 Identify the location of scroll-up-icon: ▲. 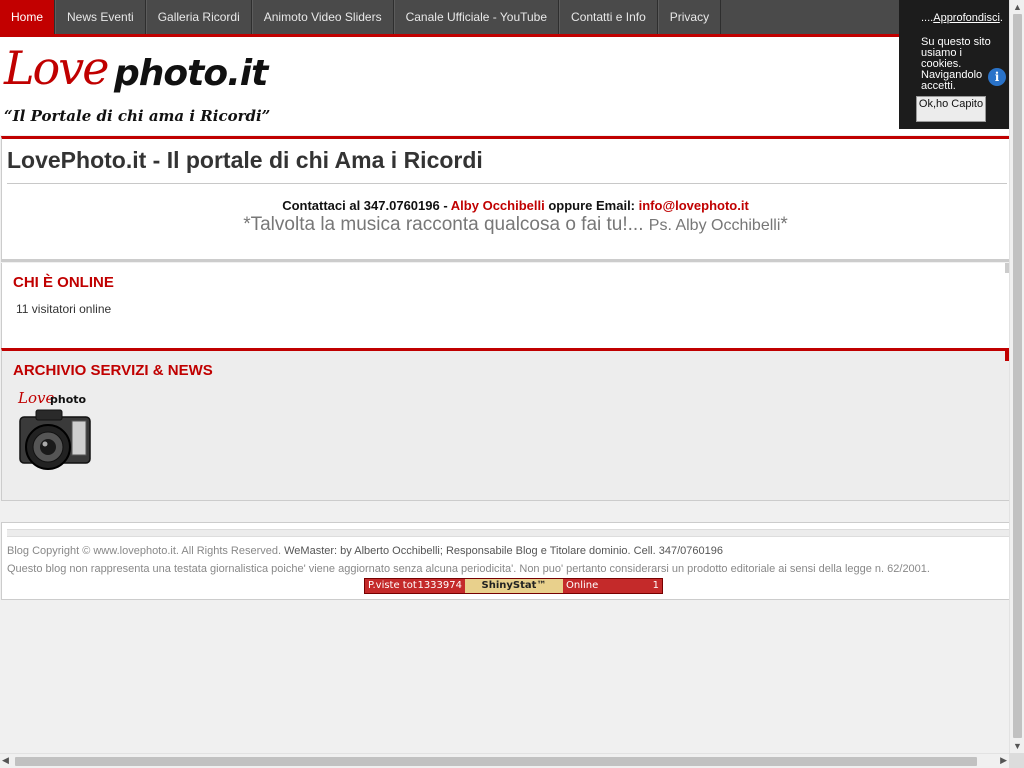
(1017, 7).